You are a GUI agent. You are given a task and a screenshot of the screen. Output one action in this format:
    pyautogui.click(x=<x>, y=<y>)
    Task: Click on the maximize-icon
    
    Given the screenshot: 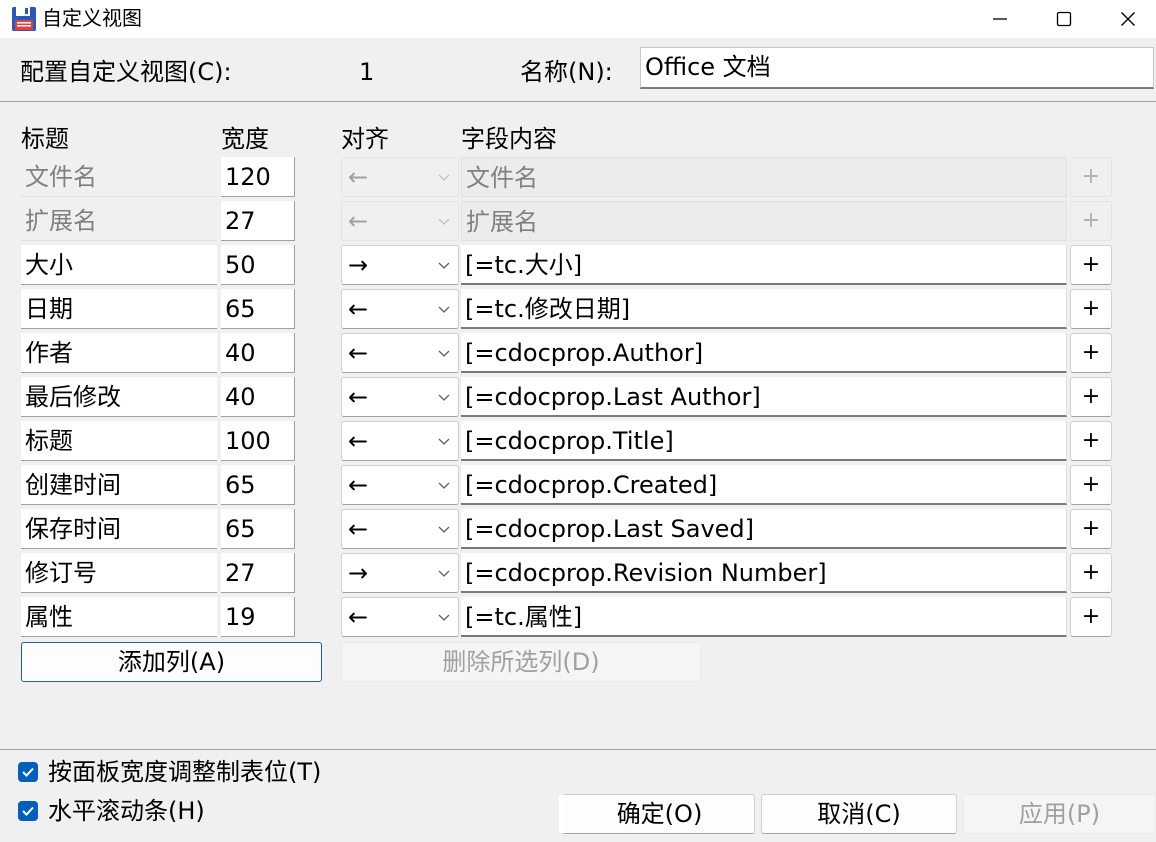 What is the action you would take?
    pyautogui.click(x=1064, y=19)
    